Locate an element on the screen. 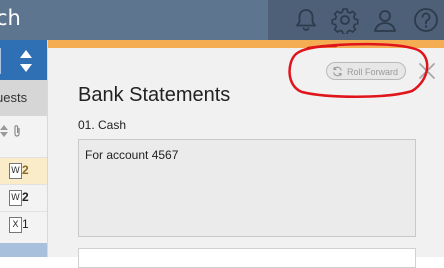 Image resolution: width=444 pixels, height=268 pixels. attachment-count: 1 is located at coordinates (25, 224).